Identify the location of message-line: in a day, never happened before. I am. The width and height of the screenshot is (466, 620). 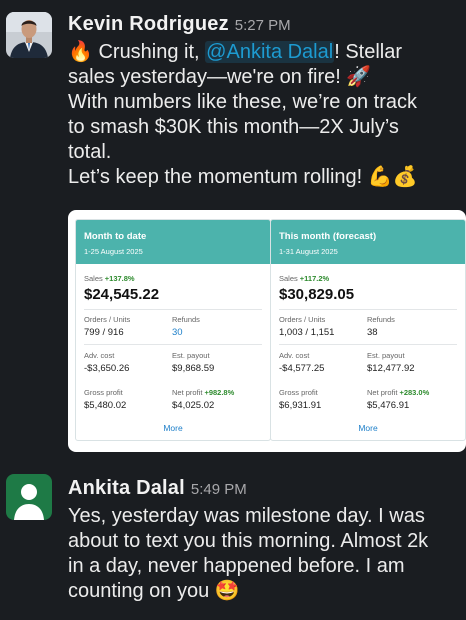
(236, 566).